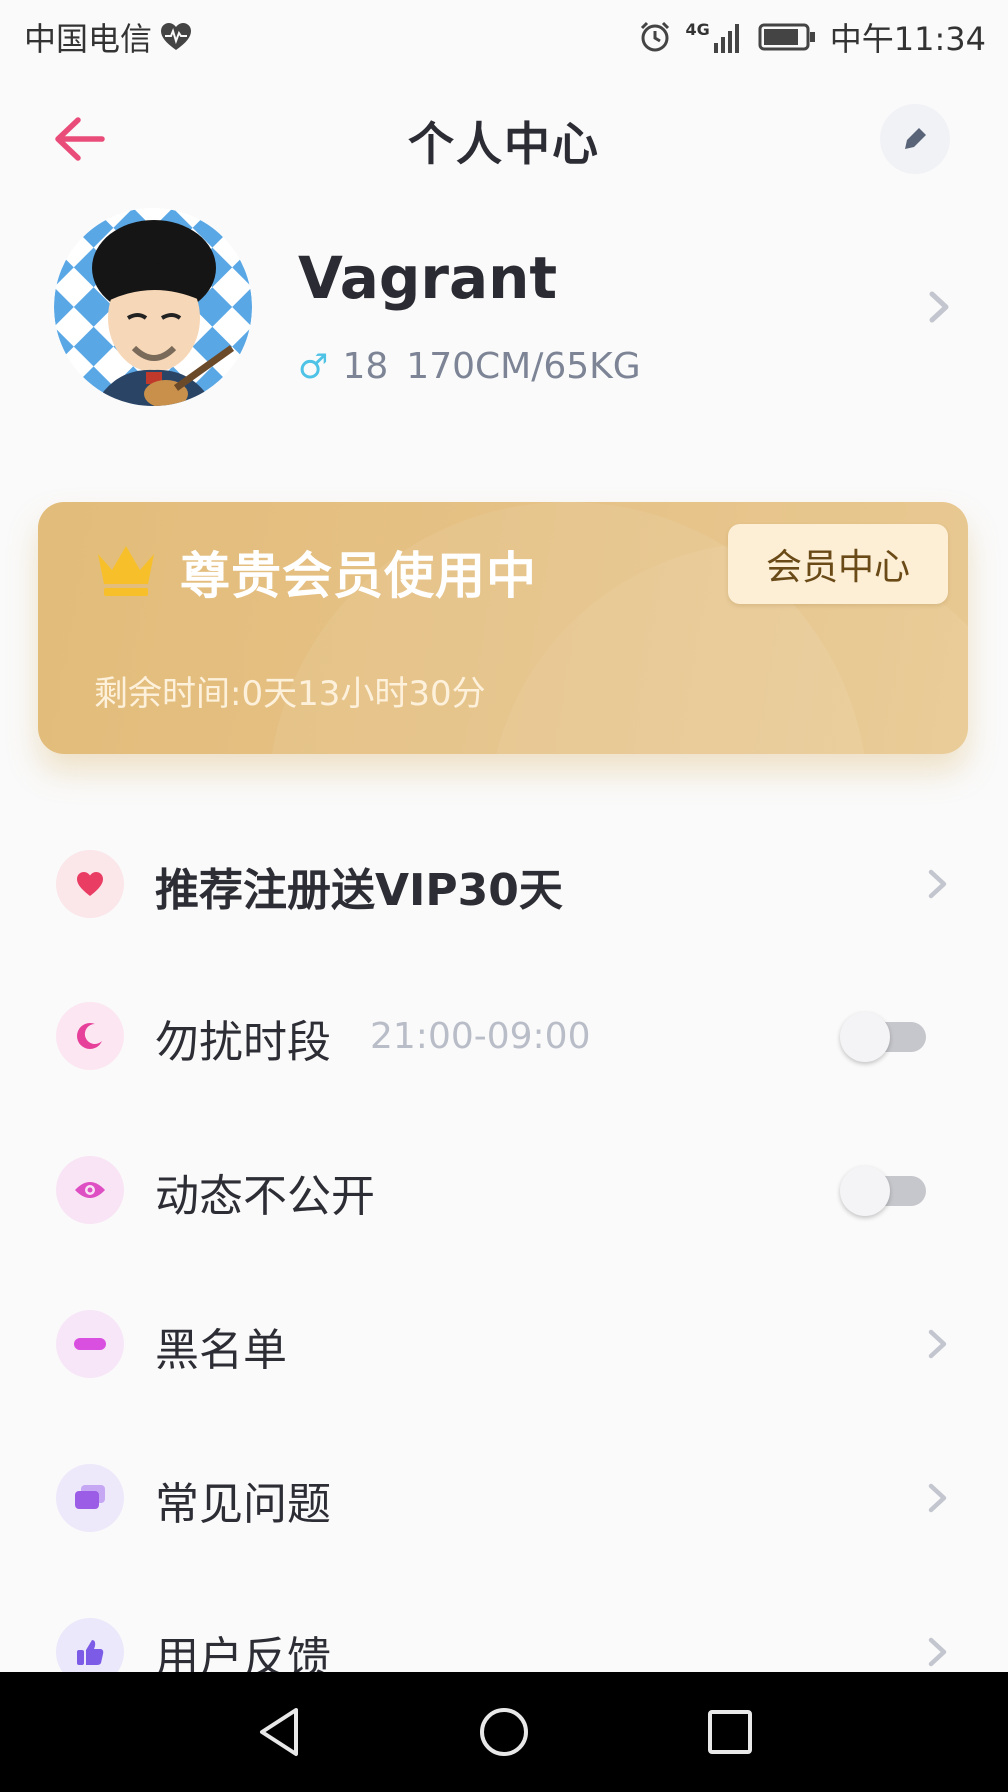 The width and height of the screenshot is (1008, 1792). What do you see at coordinates (221, 1350) in the screenshot?
I see `menu-label: 黑名单` at bounding box center [221, 1350].